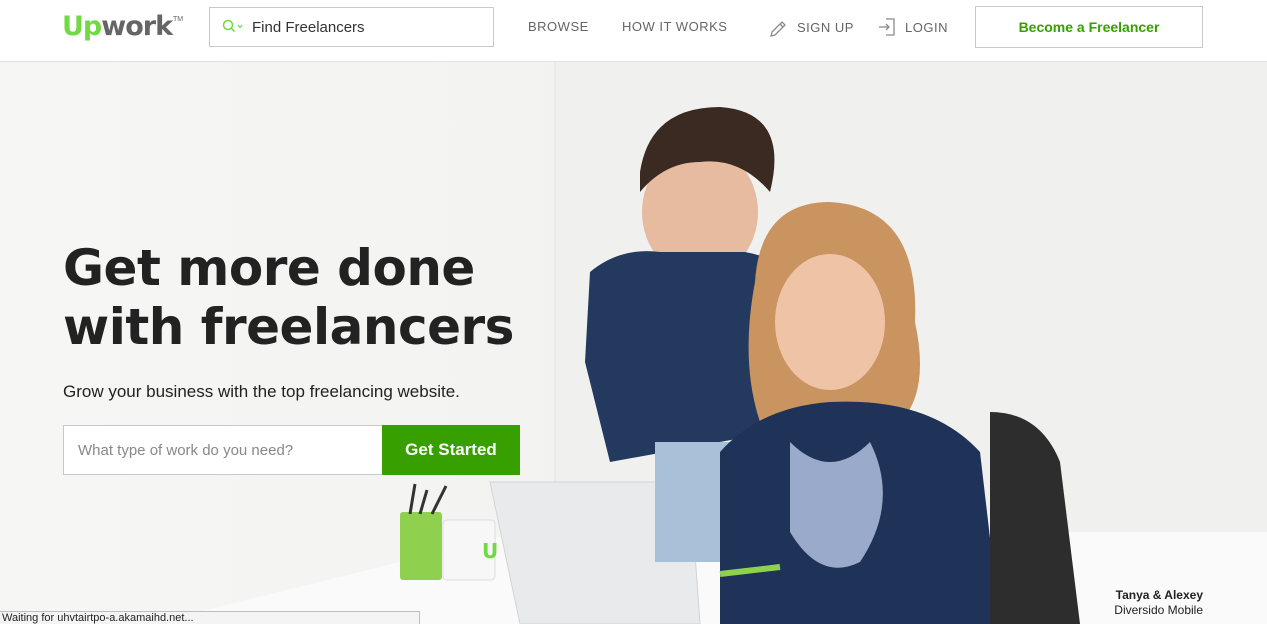 This screenshot has width=1267, height=624. Describe the element at coordinates (887, 27) in the screenshot. I see `login-icon` at that location.